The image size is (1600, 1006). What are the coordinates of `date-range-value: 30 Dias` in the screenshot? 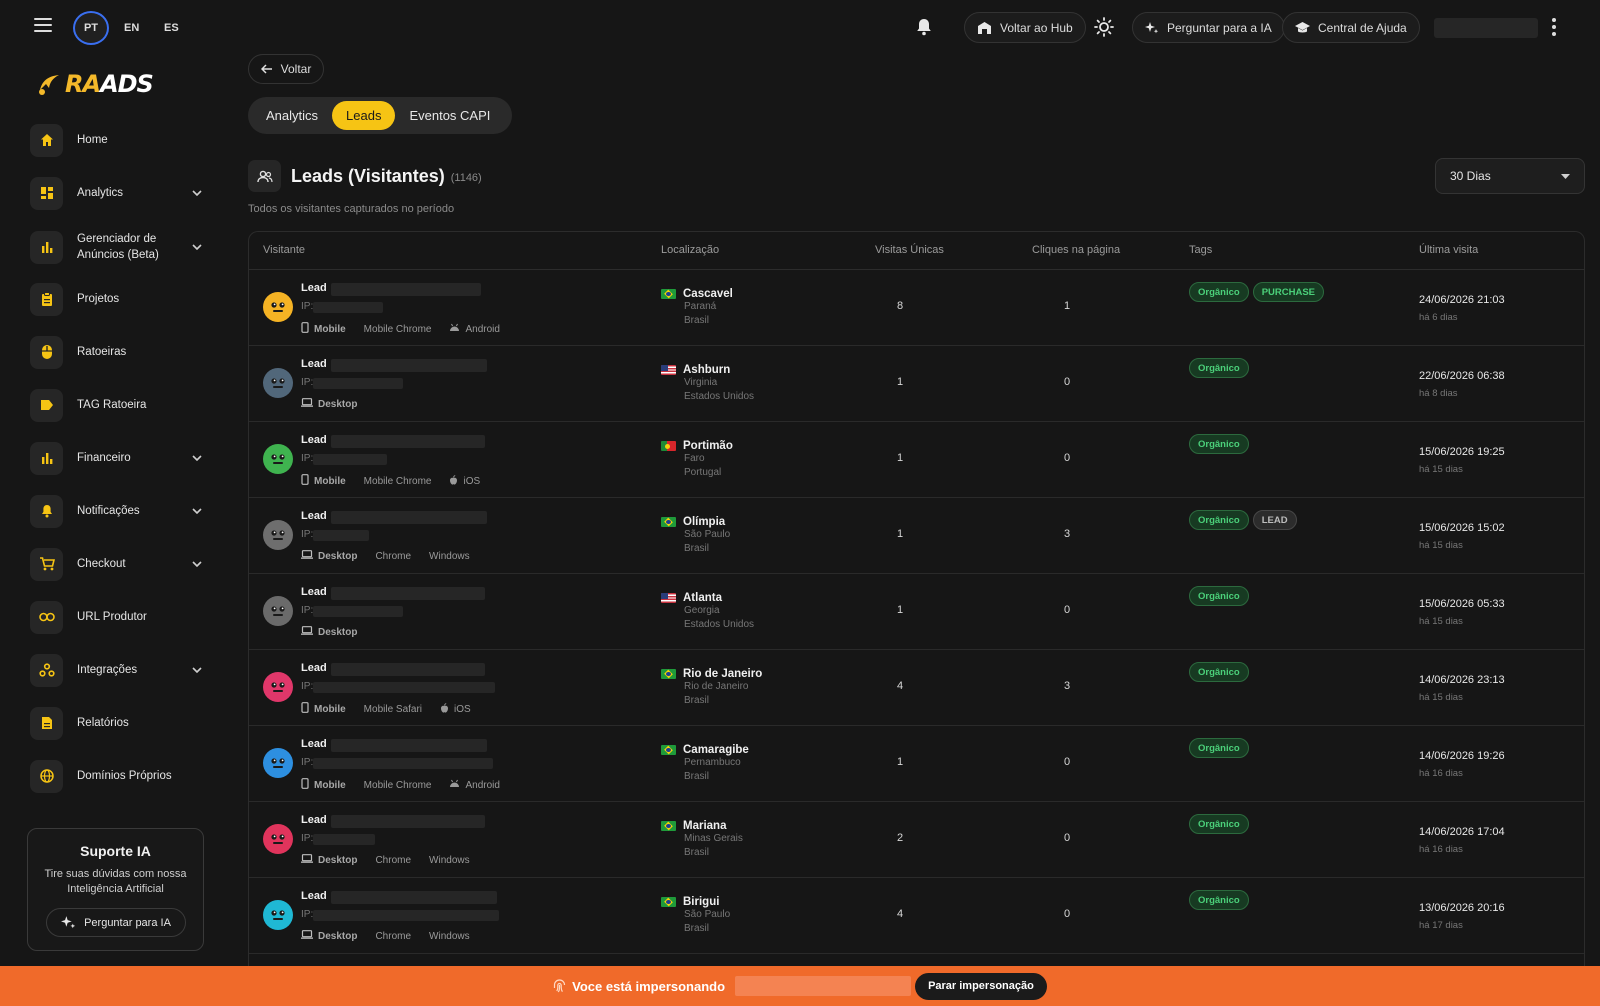 It's located at (1470, 176).